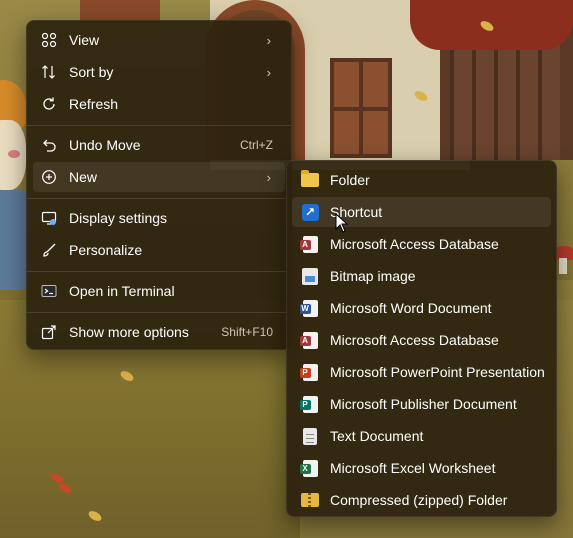 The image size is (573, 538). What do you see at coordinates (437, 372) in the screenshot?
I see `menu-item-label: Microsoft PowerPoint Presentation` at bounding box center [437, 372].